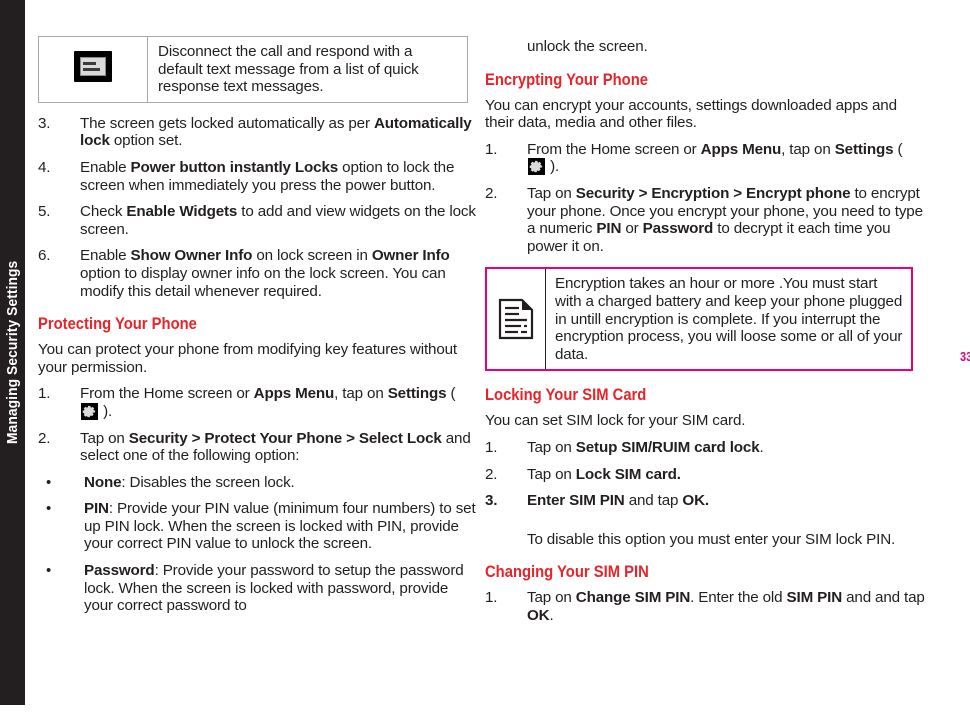 Image resolution: width=970 pixels, height=713 pixels. I want to click on bullet-item-text: None: Disables the screen lock., so click(189, 482).